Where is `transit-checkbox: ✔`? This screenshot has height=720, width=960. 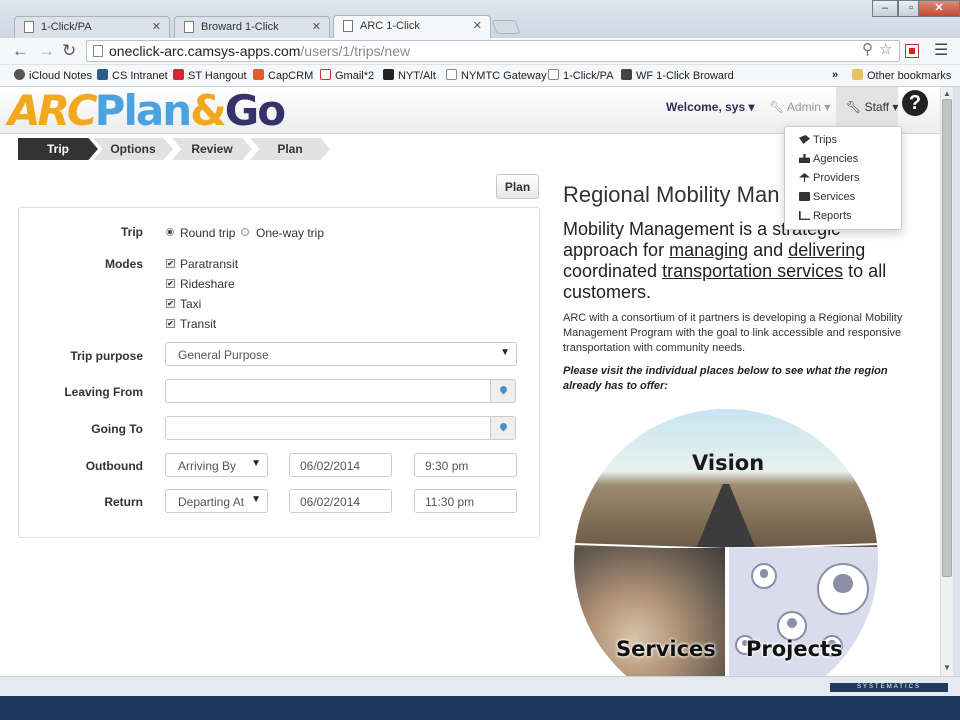 transit-checkbox: ✔ is located at coordinates (170, 323).